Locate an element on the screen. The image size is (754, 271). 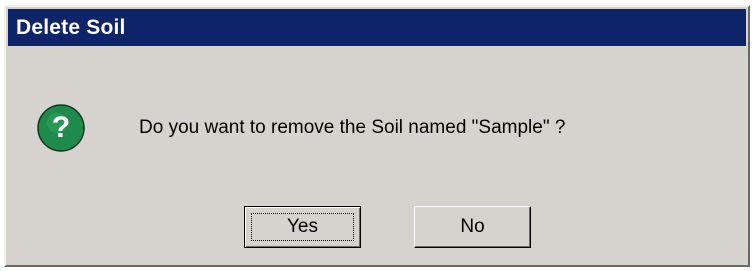
yes-button-label: Yes is located at coordinates (302, 226).